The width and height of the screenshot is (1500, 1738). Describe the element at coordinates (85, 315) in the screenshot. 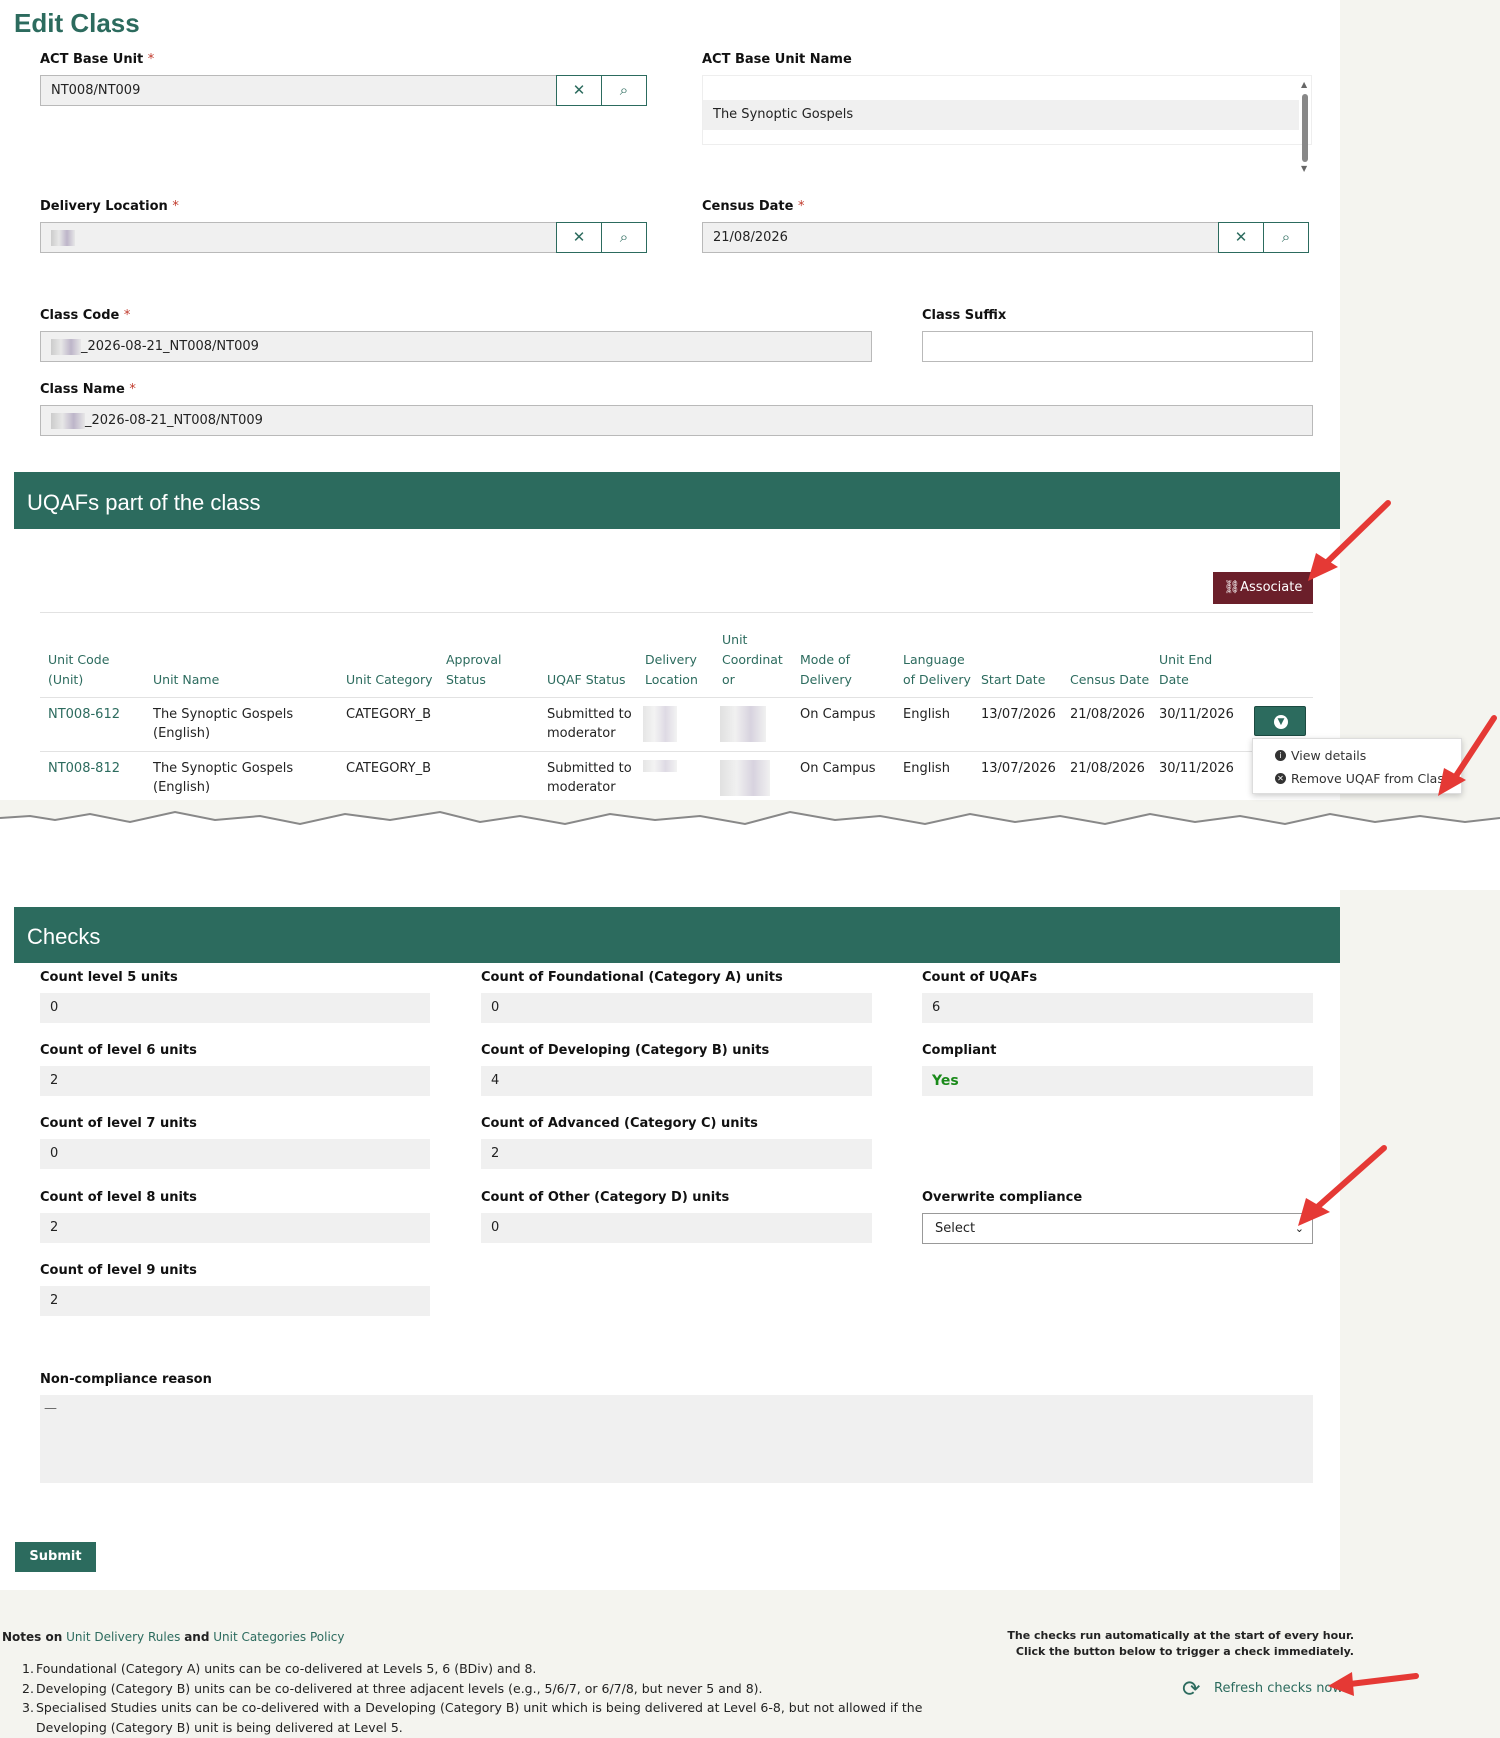

I see `class-code-label: Class Code *` at that location.